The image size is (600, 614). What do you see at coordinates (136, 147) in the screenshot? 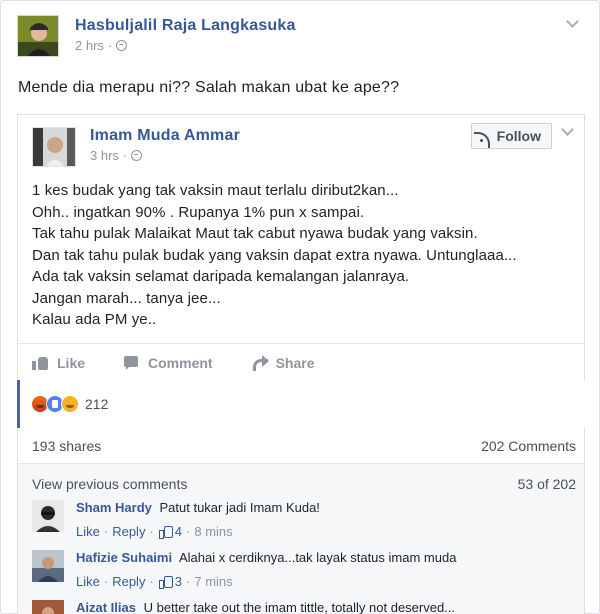
I see `shared-post-header: Imam Muda Ammar 3 hrs ·` at bounding box center [136, 147].